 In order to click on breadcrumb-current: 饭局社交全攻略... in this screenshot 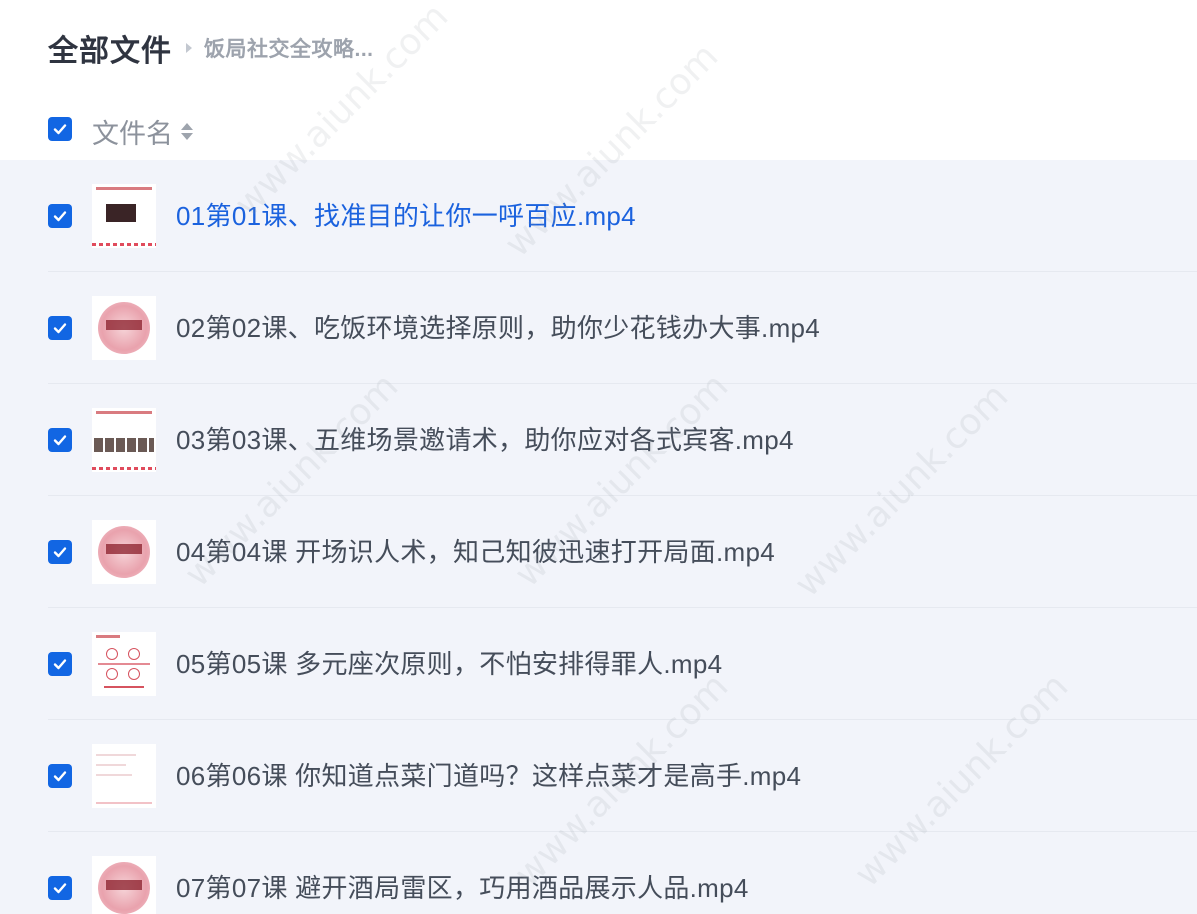, I will do `click(289, 48)`.